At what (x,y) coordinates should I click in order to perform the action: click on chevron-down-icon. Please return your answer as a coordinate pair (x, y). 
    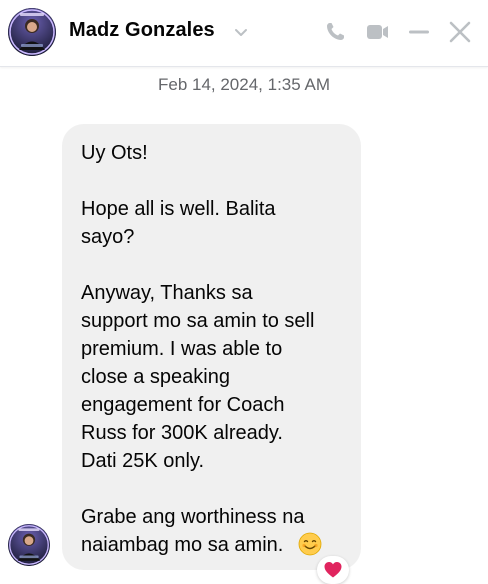
    Looking at the image, I should click on (241, 32).